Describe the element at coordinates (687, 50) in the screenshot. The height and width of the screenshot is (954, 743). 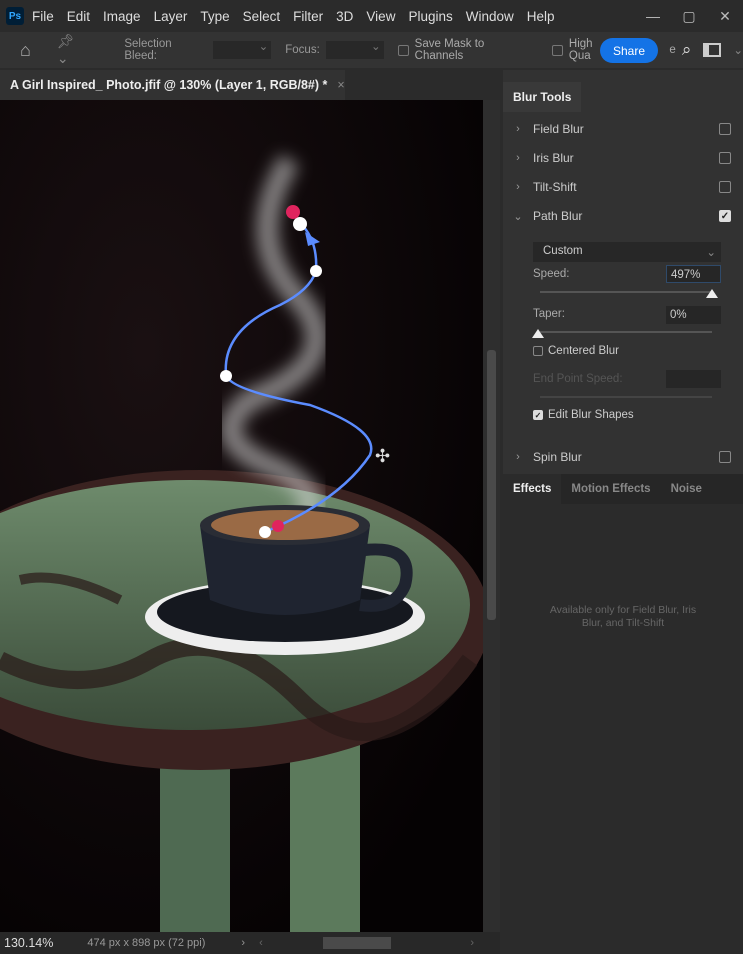
I see `search-icon: ⌕` at that location.